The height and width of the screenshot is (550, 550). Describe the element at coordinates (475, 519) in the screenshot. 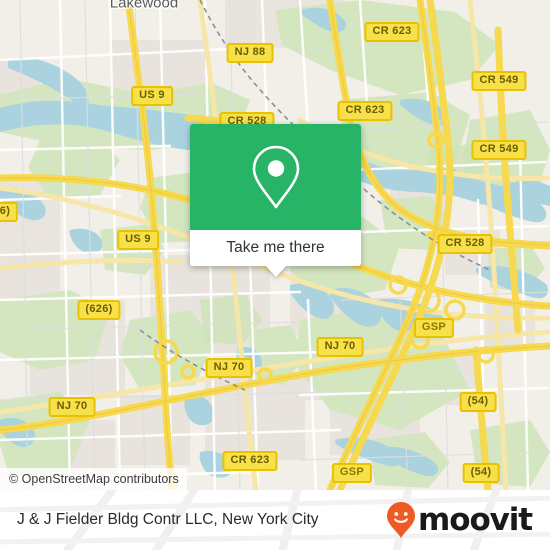

I see `moovit-wordmark: moovit` at that location.